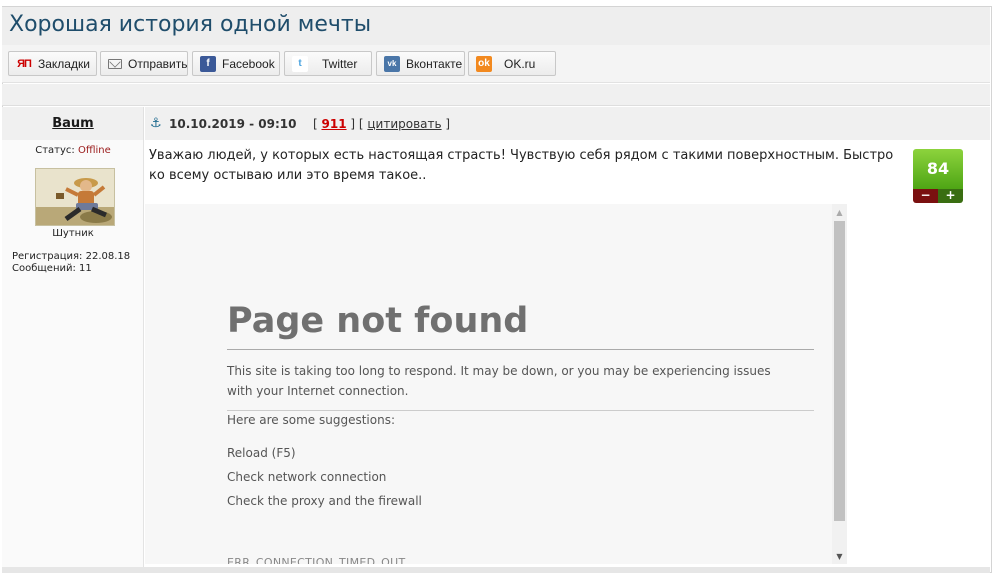 Image resolution: width=992 pixels, height=573 pixels. Describe the element at coordinates (839, 557) in the screenshot. I see `scroll-down-arrow-icon: ▼` at that location.